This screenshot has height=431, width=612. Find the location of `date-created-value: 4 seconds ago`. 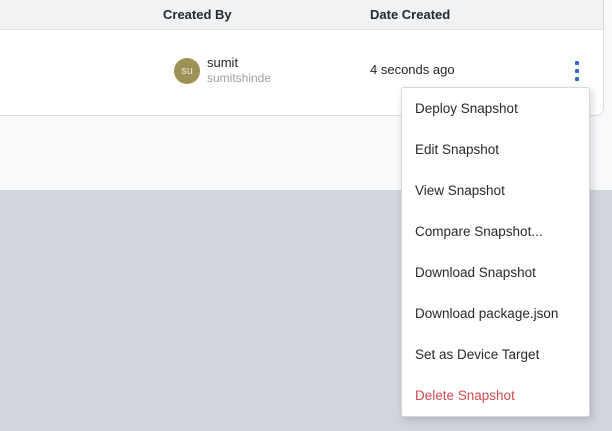

date-created-value: 4 seconds ago is located at coordinates (412, 69).